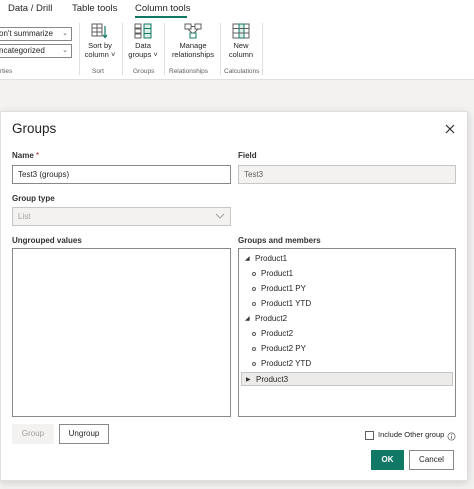  What do you see at coordinates (22, 50) in the screenshot?
I see `data-category-value: ncategorized` at bounding box center [22, 50].